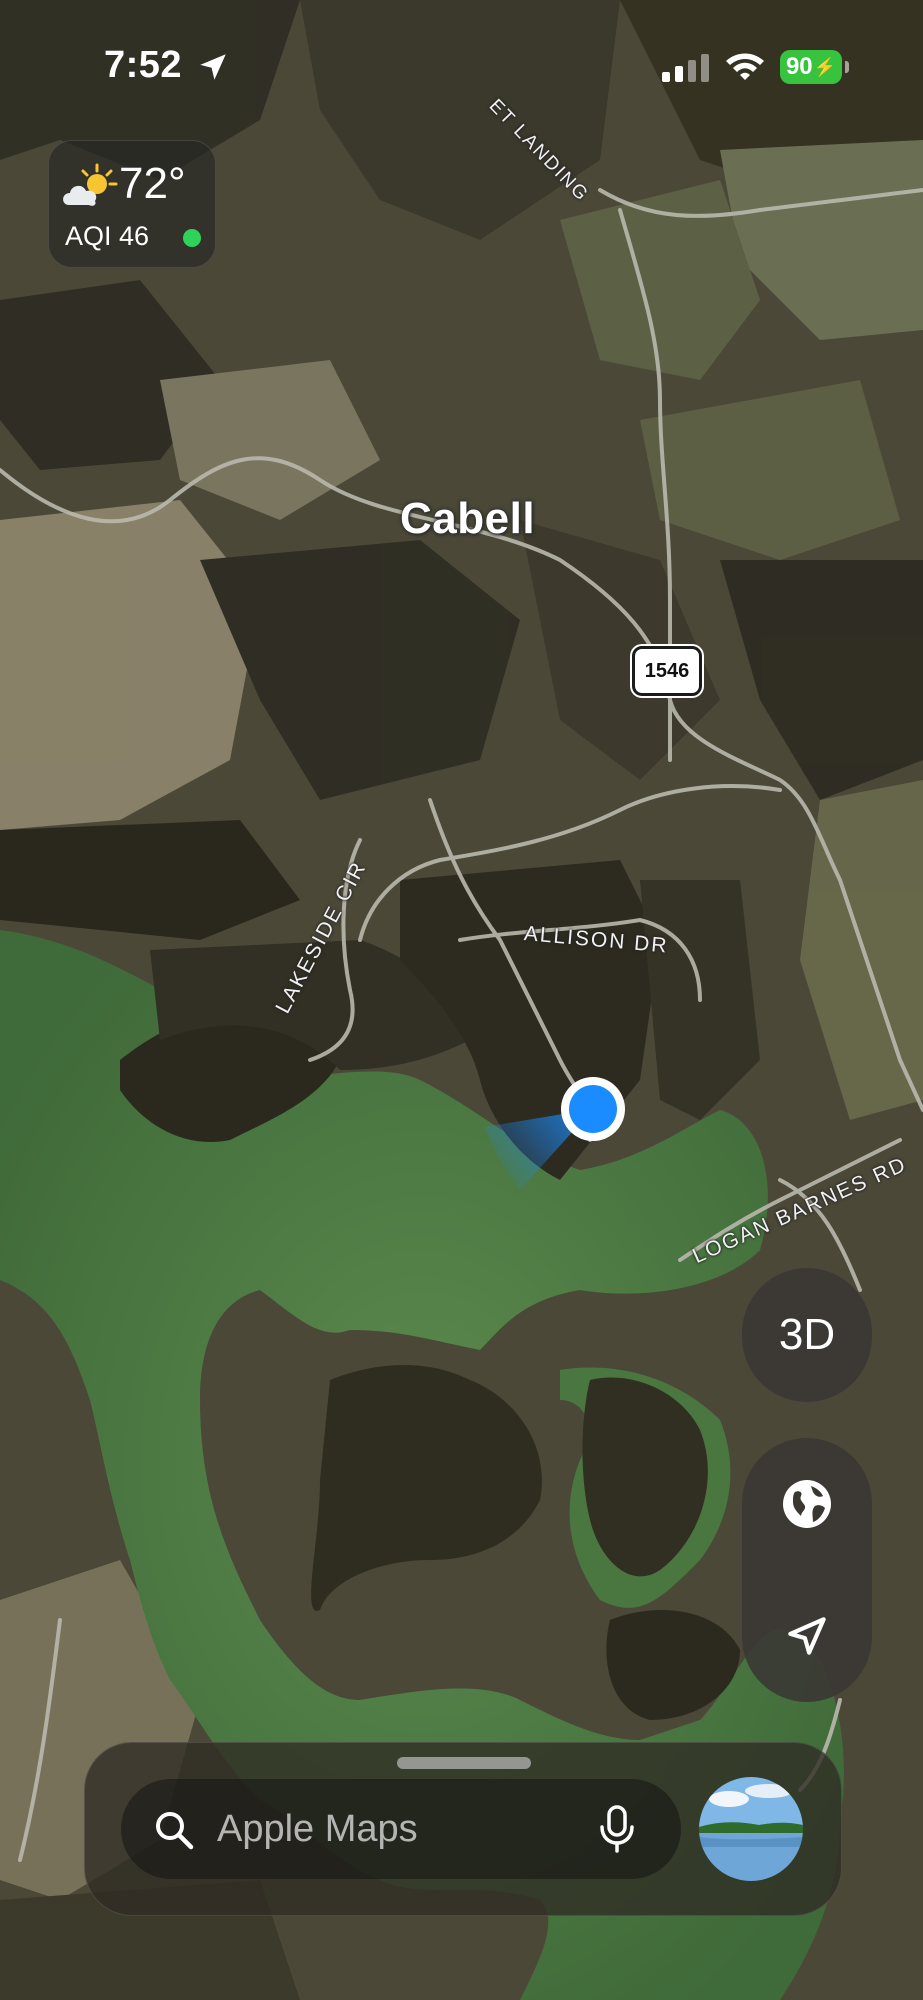  I want to click on place-label-cabell: Cabell, so click(467, 519).